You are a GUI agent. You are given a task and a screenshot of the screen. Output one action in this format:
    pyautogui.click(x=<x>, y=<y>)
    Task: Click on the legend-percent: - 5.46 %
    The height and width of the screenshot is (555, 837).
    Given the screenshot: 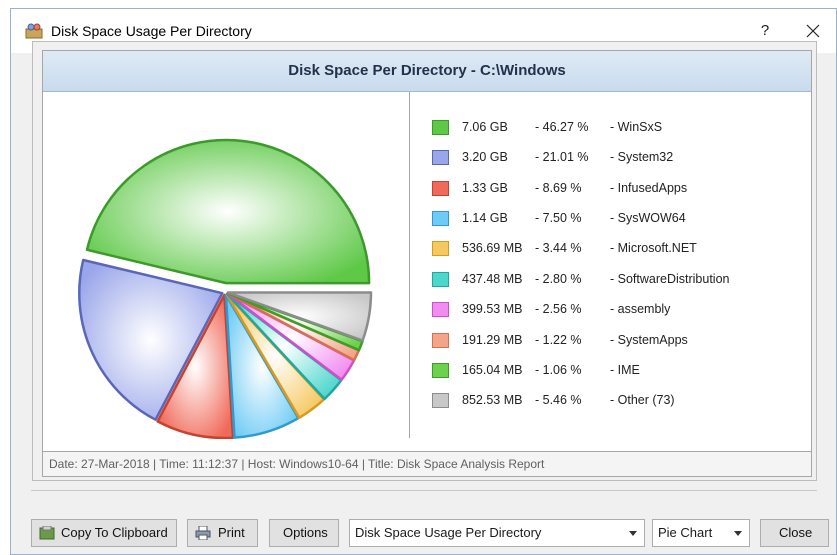 What is the action you would take?
    pyautogui.click(x=558, y=400)
    